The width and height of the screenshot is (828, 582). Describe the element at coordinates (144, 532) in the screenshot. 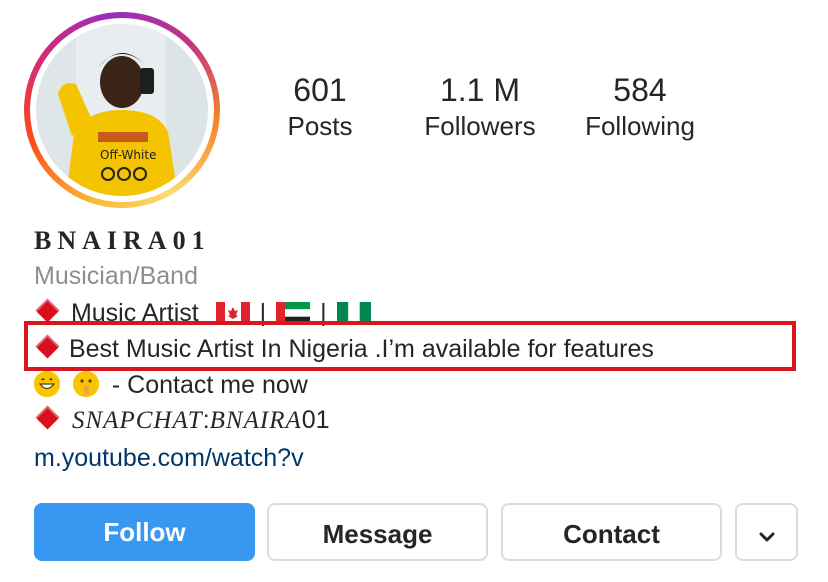

I see `follow-button: Follow` at that location.